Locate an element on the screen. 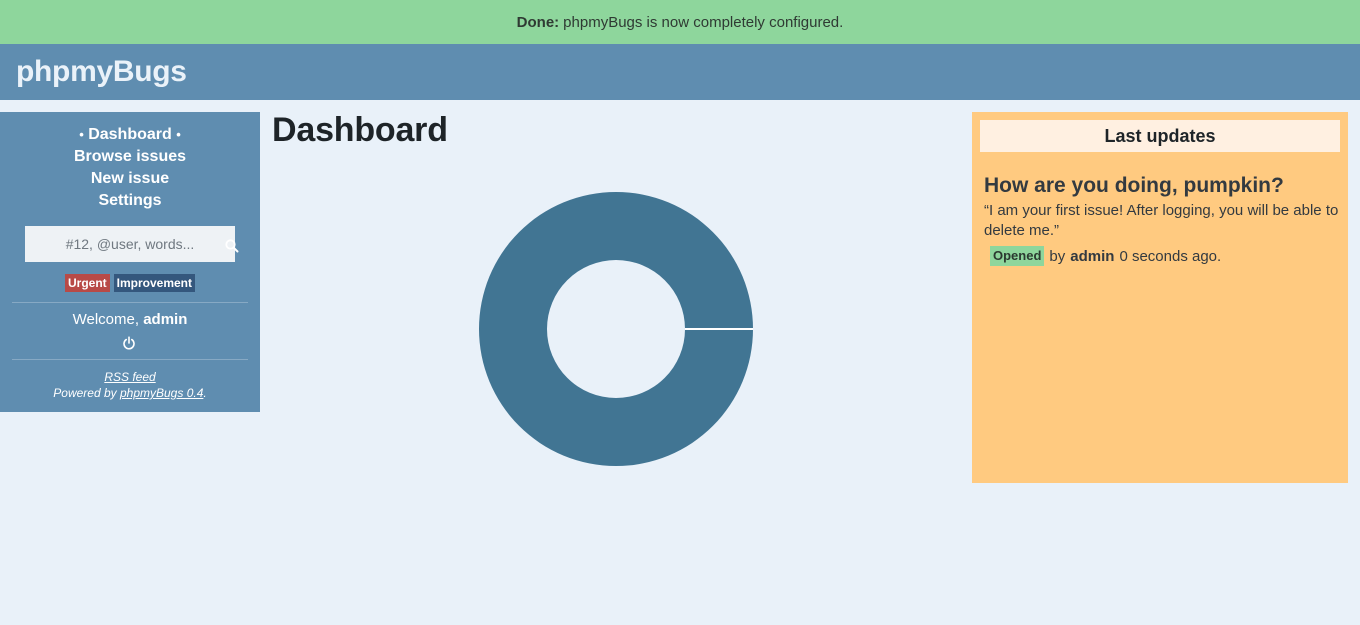 The image size is (1360, 625). power-icon is located at coordinates (129, 343).